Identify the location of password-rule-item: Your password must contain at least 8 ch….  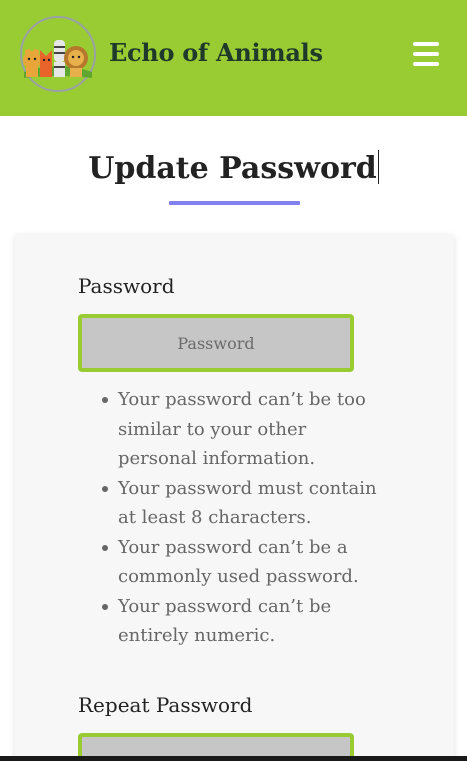
(240, 503).